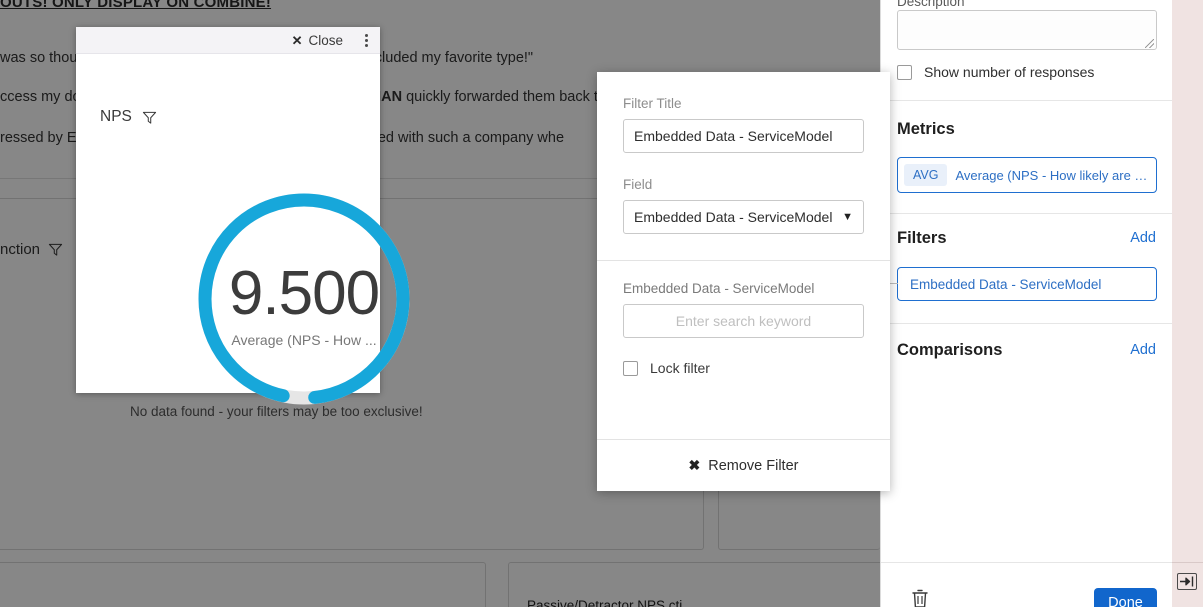 This screenshot has height=607, width=1203. Describe the element at coordinates (1143, 350) in the screenshot. I see `comparisons-add-button: Add` at that location.